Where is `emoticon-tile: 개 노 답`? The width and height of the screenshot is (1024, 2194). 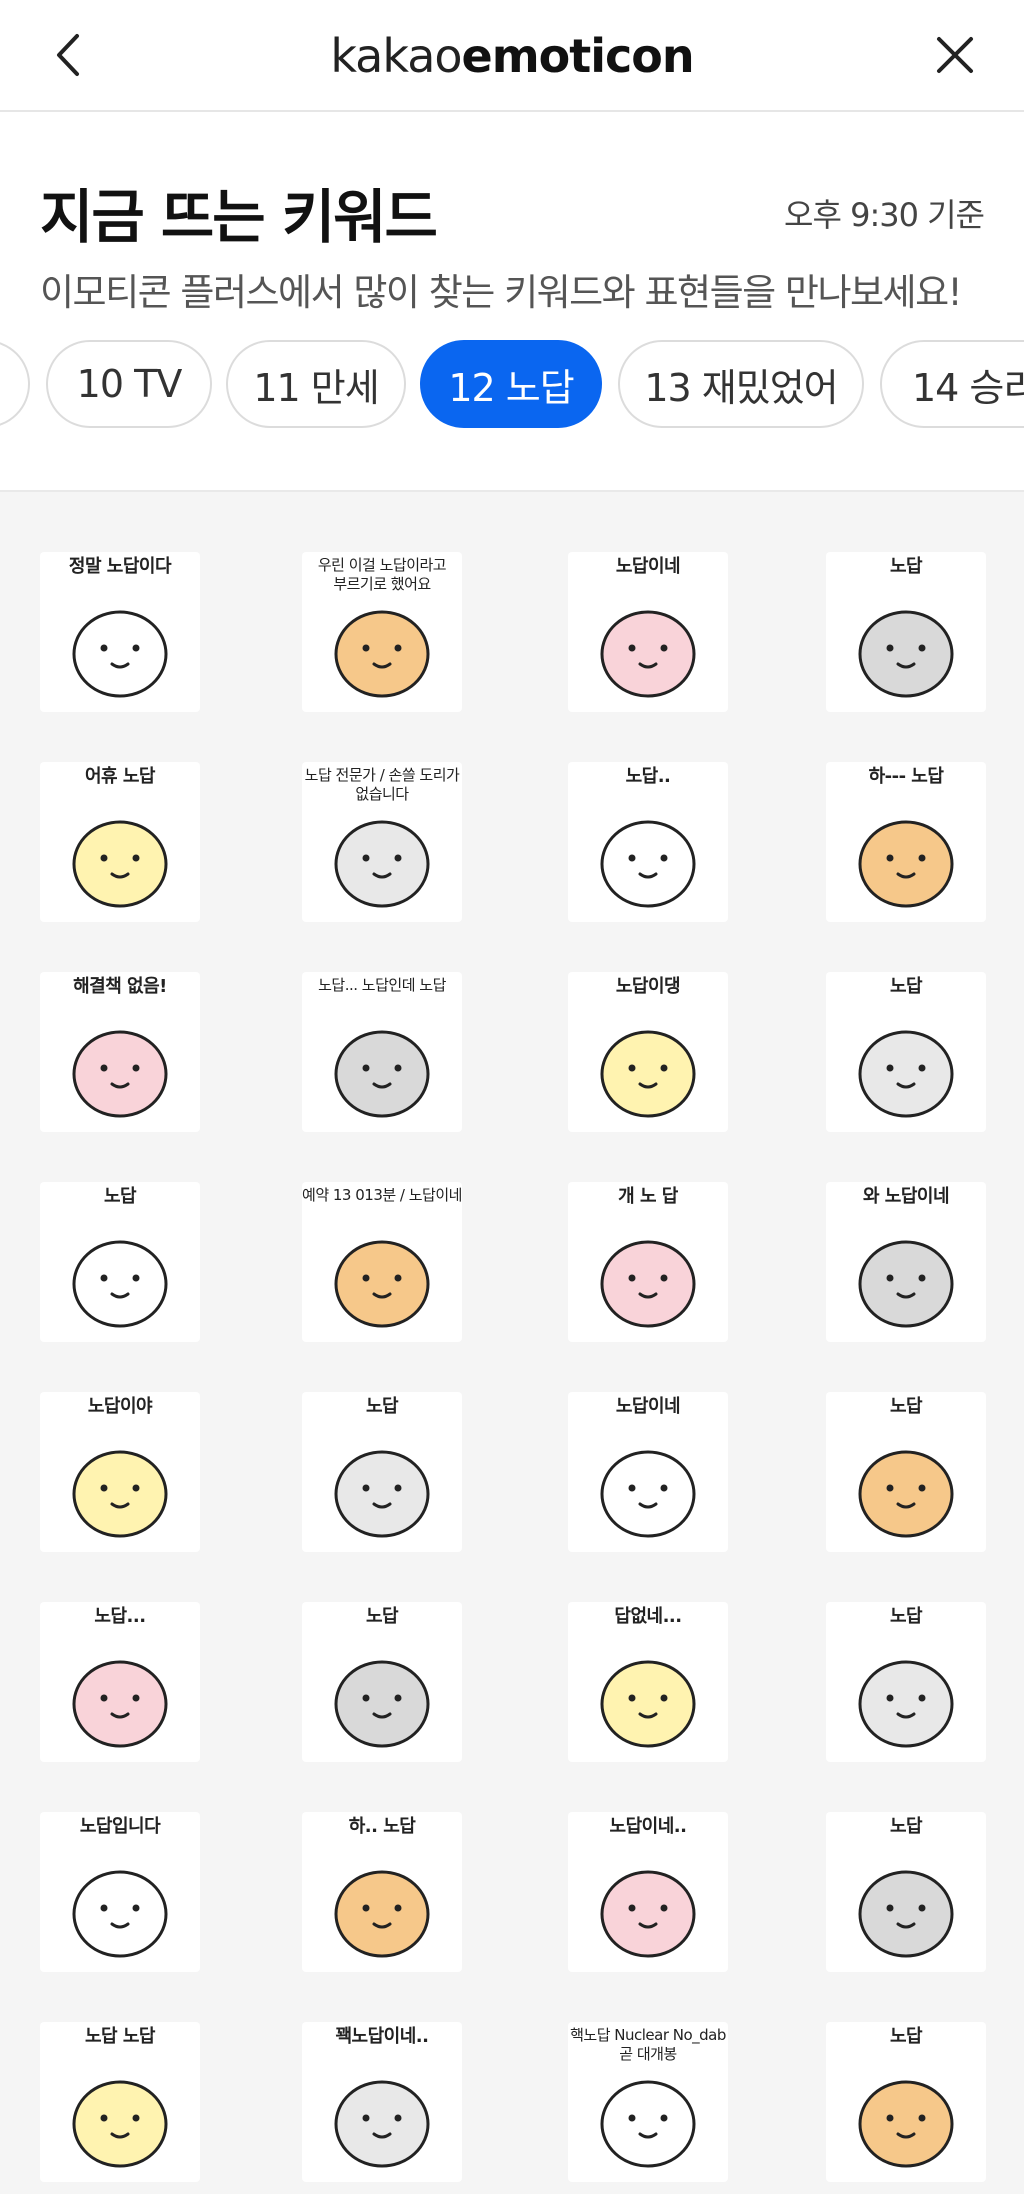
emoticon-tile: 개 노 답 is located at coordinates (648, 1262).